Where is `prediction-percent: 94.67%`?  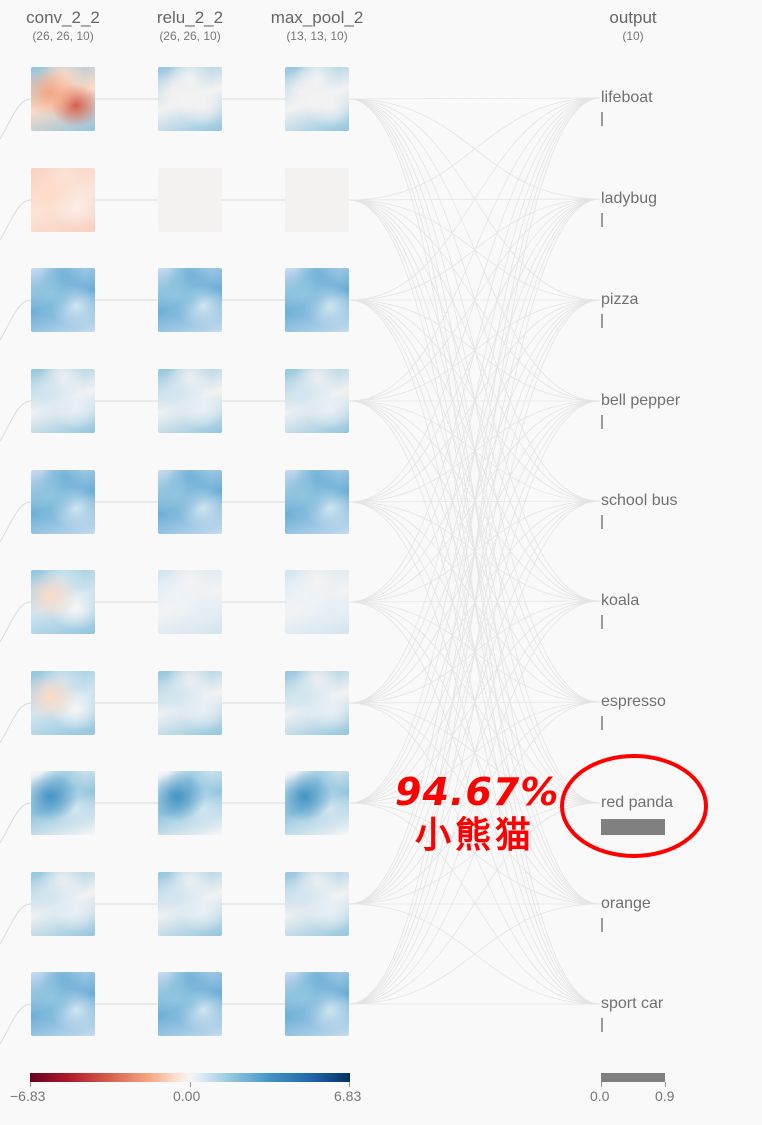
prediction-percent: 94.67% is located at coordinates (477, 792).